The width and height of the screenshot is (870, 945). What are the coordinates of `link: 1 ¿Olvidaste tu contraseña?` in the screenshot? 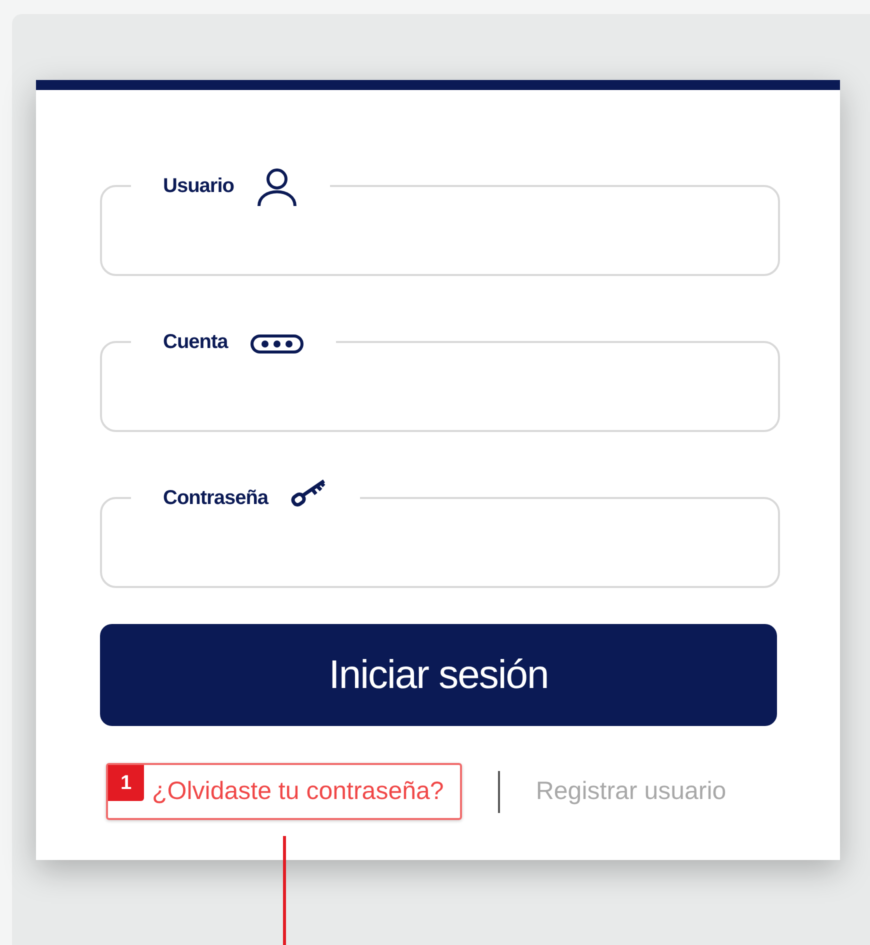 It's located at (284, 791).